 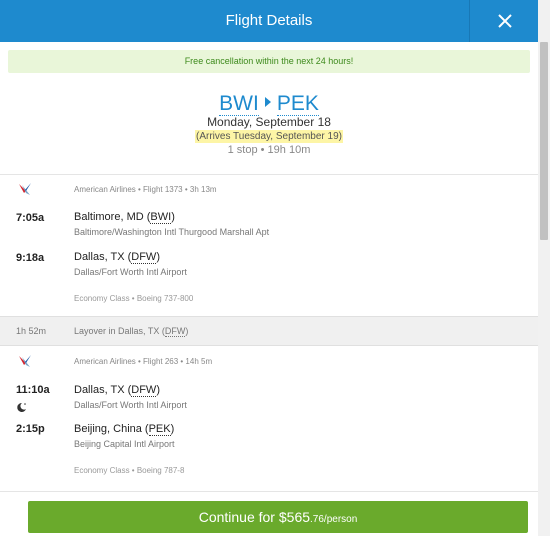 I want to click on scrollbar, so click(x=544, y=268).